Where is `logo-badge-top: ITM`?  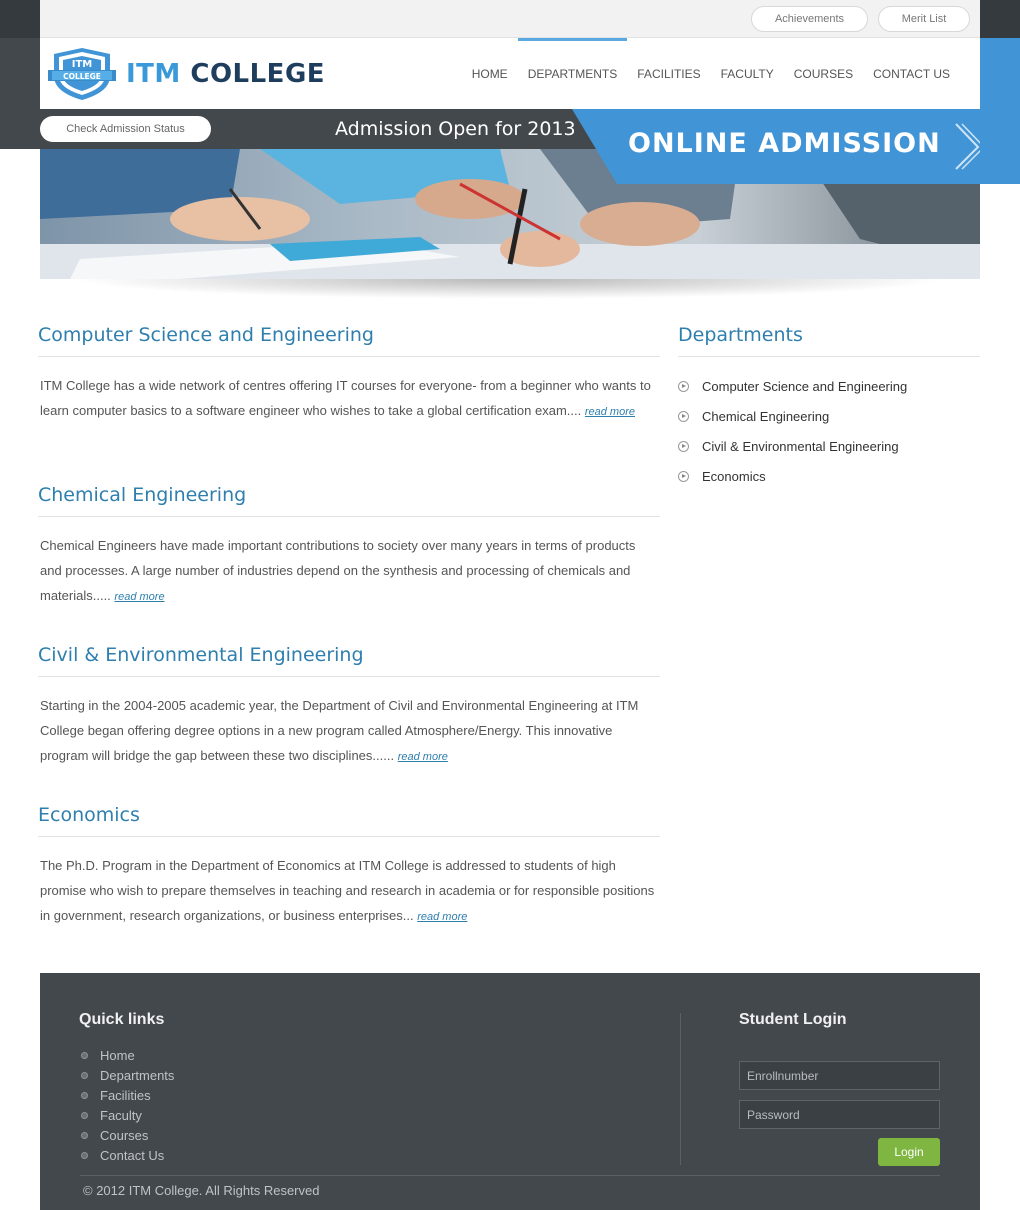
logo-badge-top: ITM is located at coordinates (82, 64).